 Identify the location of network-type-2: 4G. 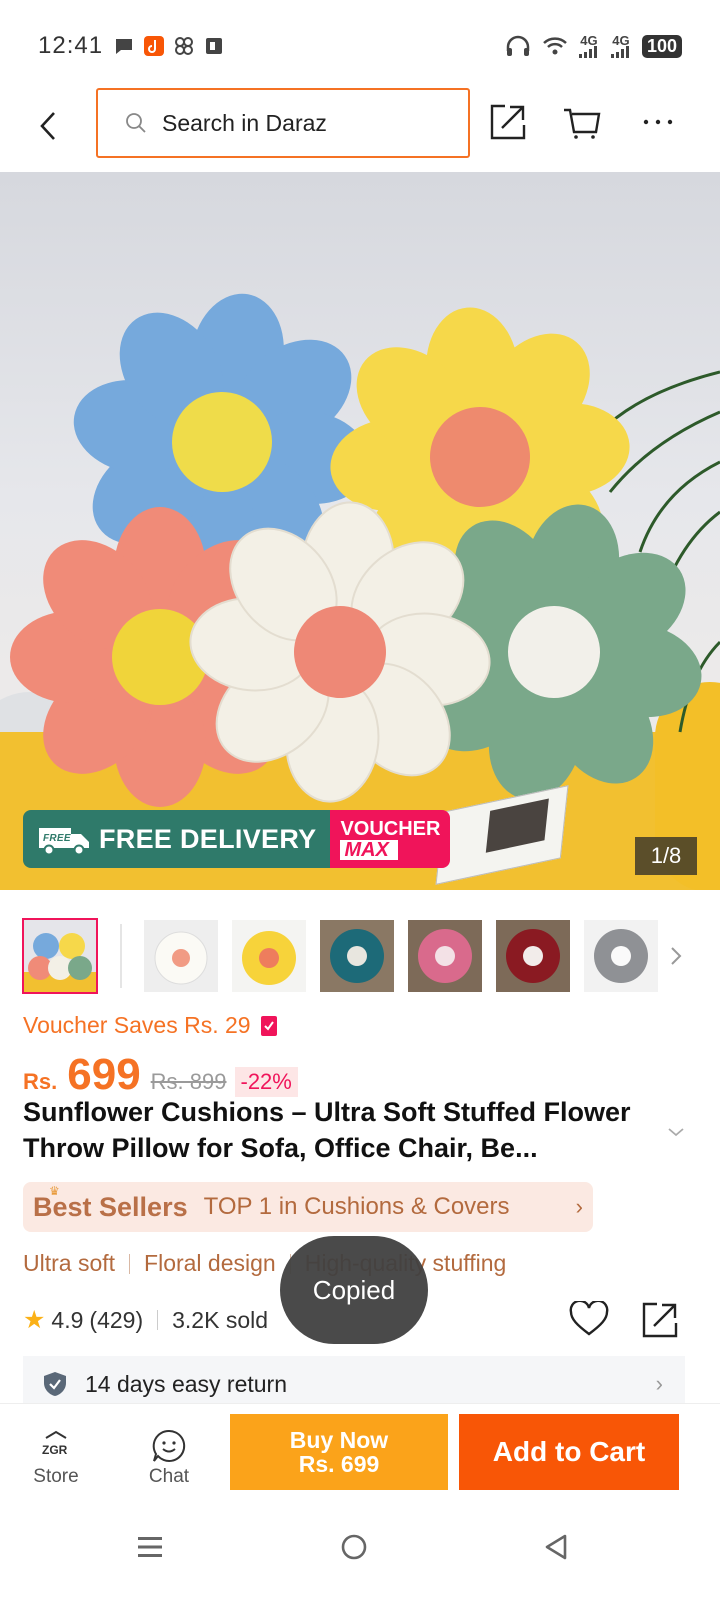
(621, 40).